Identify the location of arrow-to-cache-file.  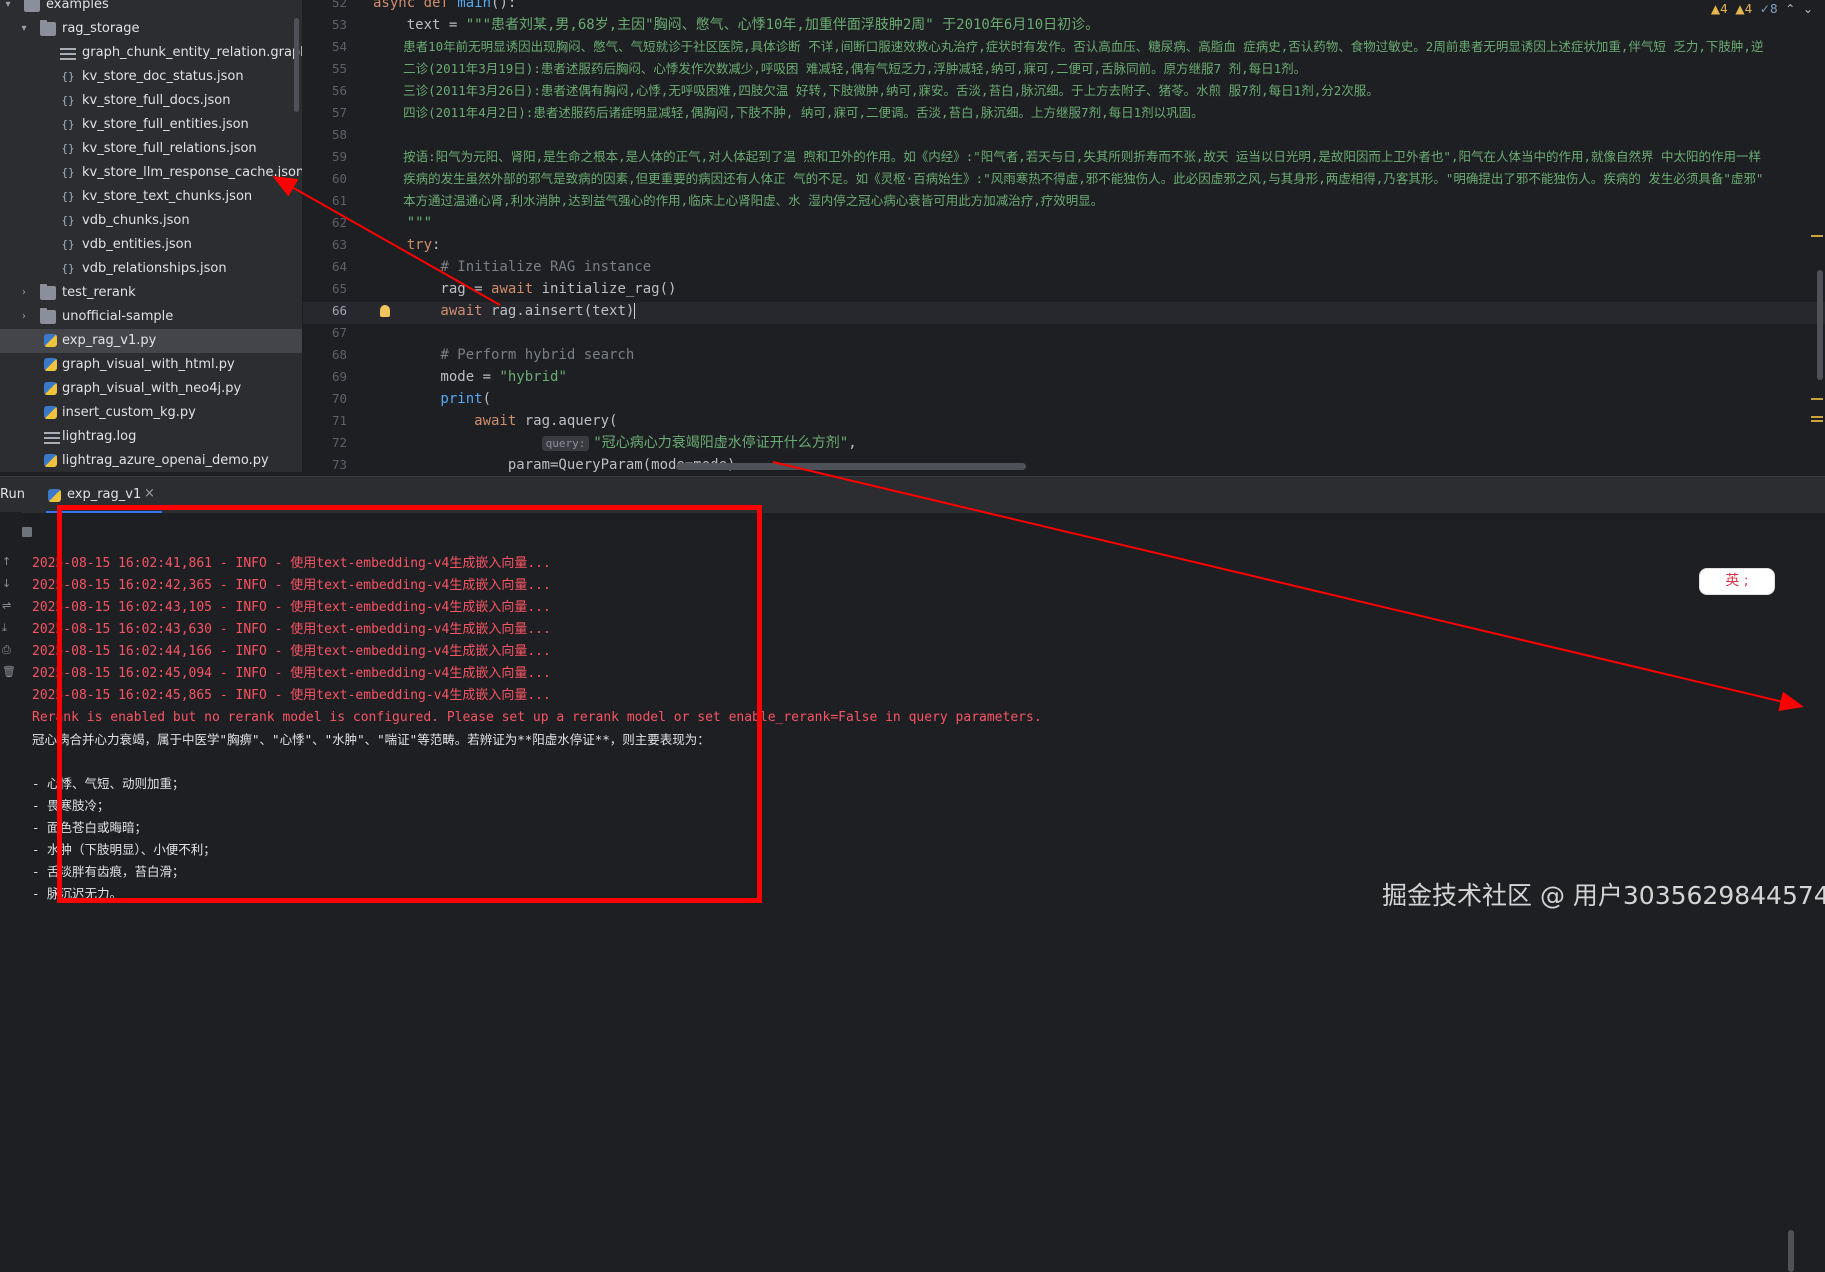
(386, 241).